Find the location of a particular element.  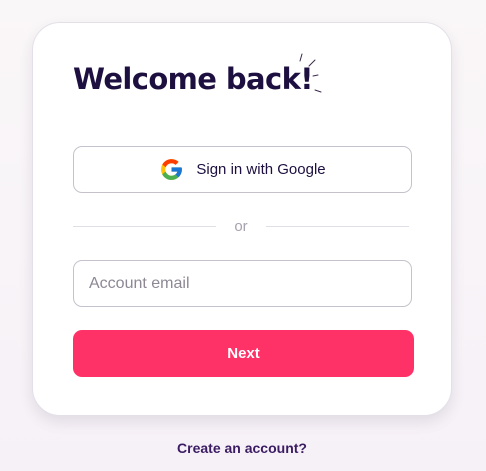

create-account-link: Create an account? is located at coordinates (242, 448).